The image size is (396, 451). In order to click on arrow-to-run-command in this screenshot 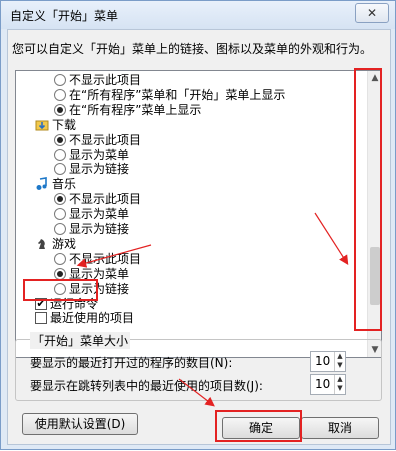, I will do `click(114, 256)`.